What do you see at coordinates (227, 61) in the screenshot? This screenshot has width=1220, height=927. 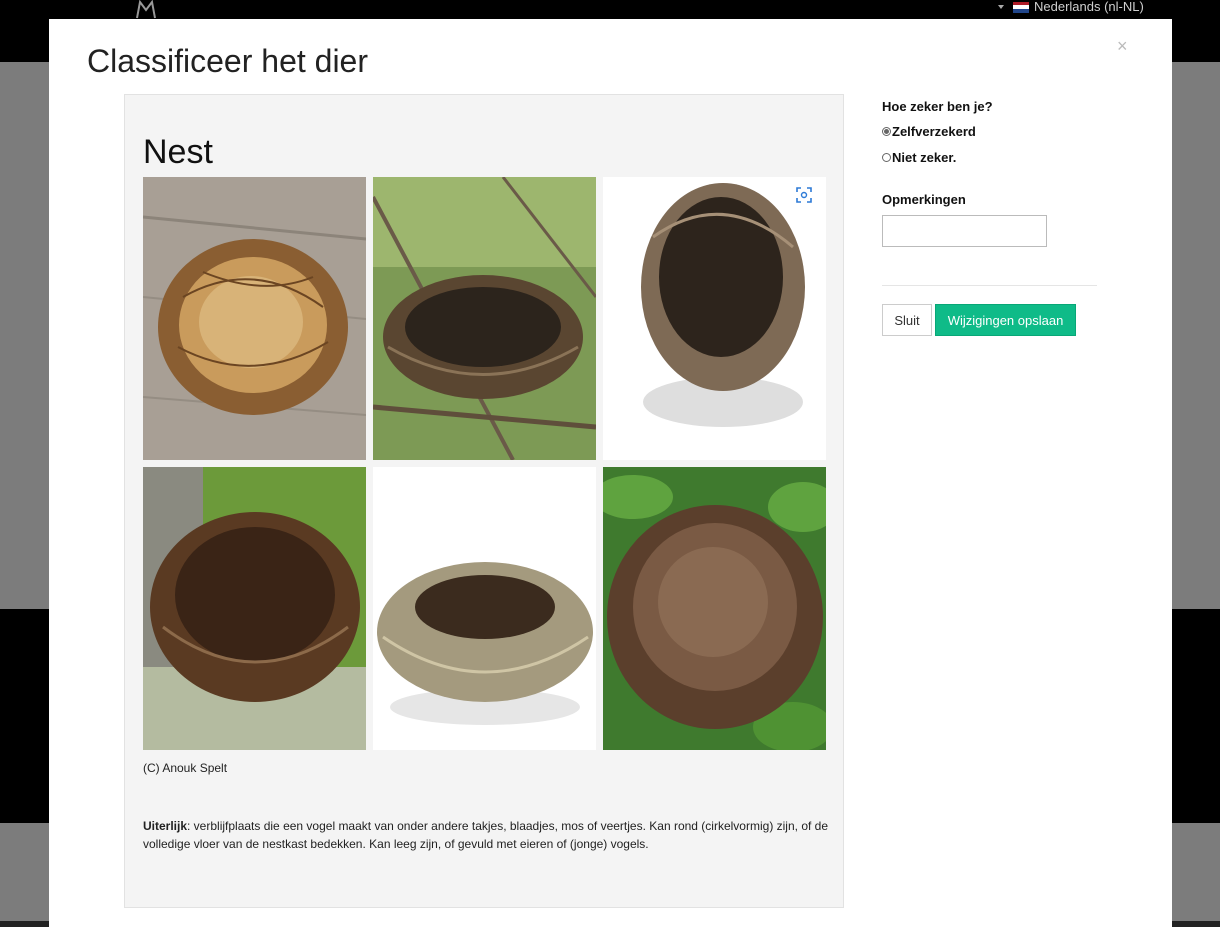 I see `modal-title: Classificeer het dier` at bounding box center [227, 61].